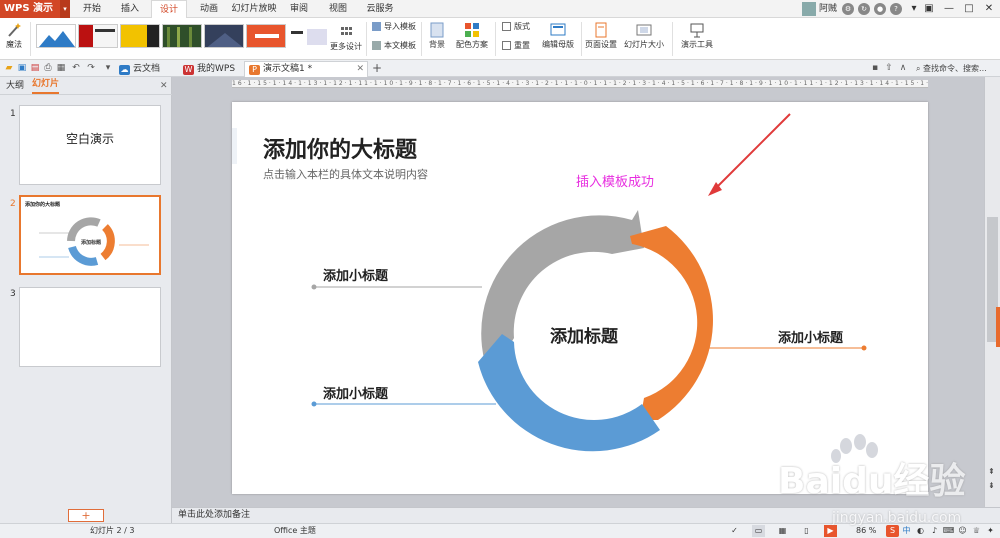 Image resolution: width=1000 pixels, height=538 pixels. Describe the element at coordinates (209, 9) in the screenshot. I see `menu-tab-animation: 动画` at that location.